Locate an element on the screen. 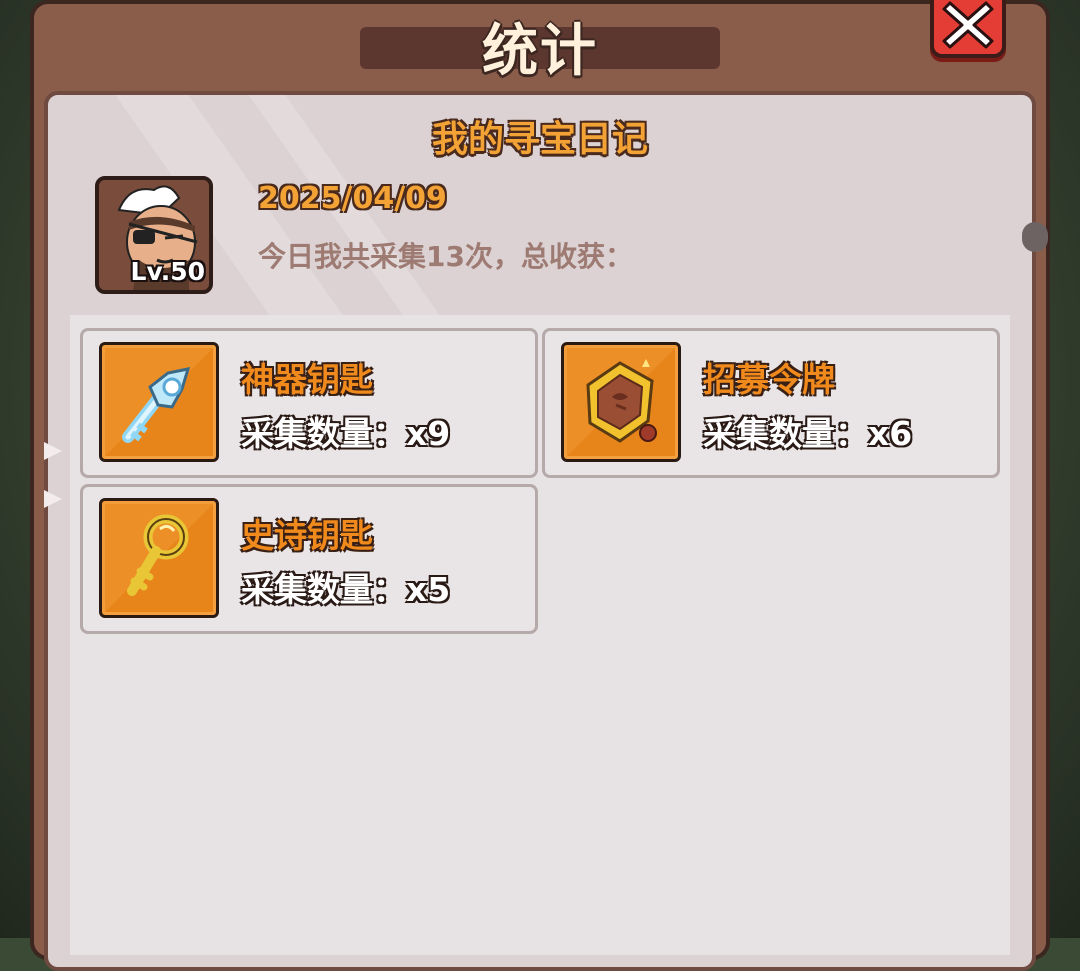 This screenshot has width=1080, height=971. diary-title: 我的寻宝日记 is located at coordinates (539, 139).